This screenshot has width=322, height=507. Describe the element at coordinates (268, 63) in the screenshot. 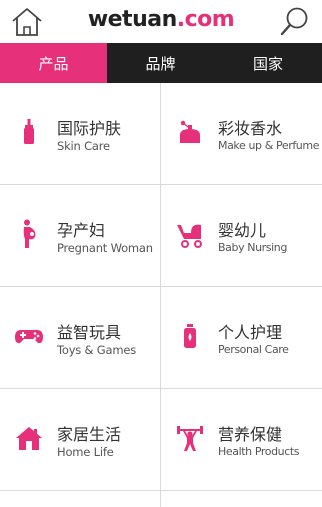

I see `tab-countries: 国家` at that location.